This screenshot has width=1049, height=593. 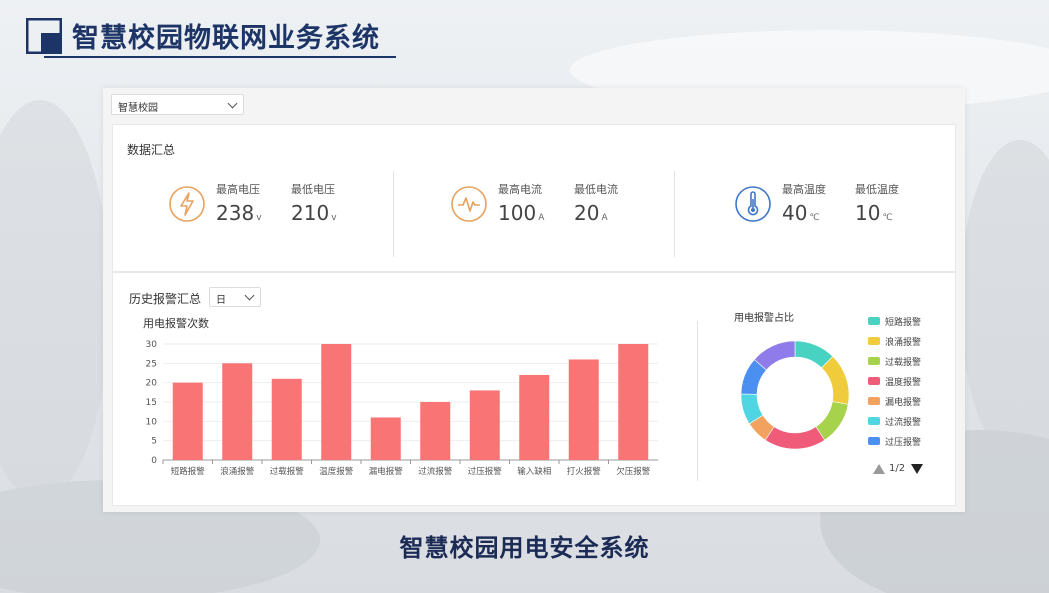 What do you see at coordinates (152, 422) in the screenshot?
I see `y-tick-label: 10` at bounding box center [152, 422].